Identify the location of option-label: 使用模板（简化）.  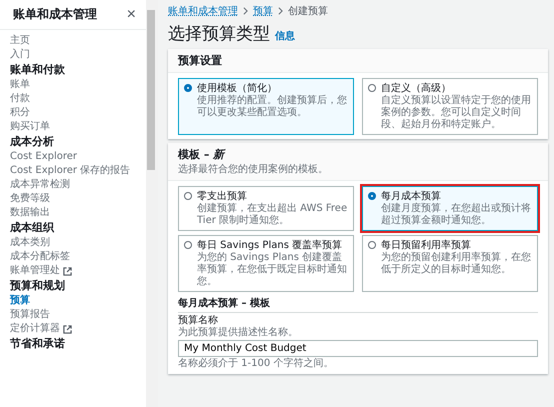
(237, 88).